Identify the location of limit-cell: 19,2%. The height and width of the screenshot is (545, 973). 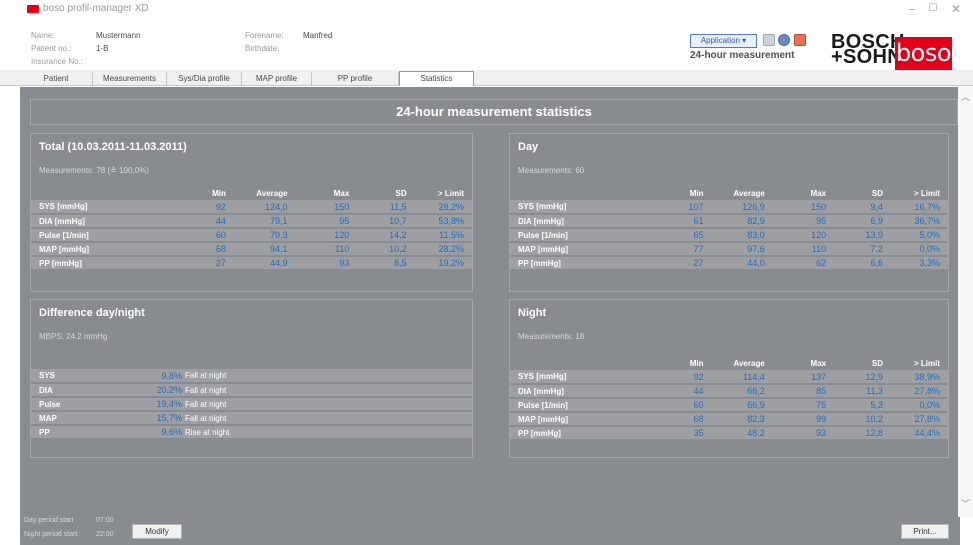
(443, 263).